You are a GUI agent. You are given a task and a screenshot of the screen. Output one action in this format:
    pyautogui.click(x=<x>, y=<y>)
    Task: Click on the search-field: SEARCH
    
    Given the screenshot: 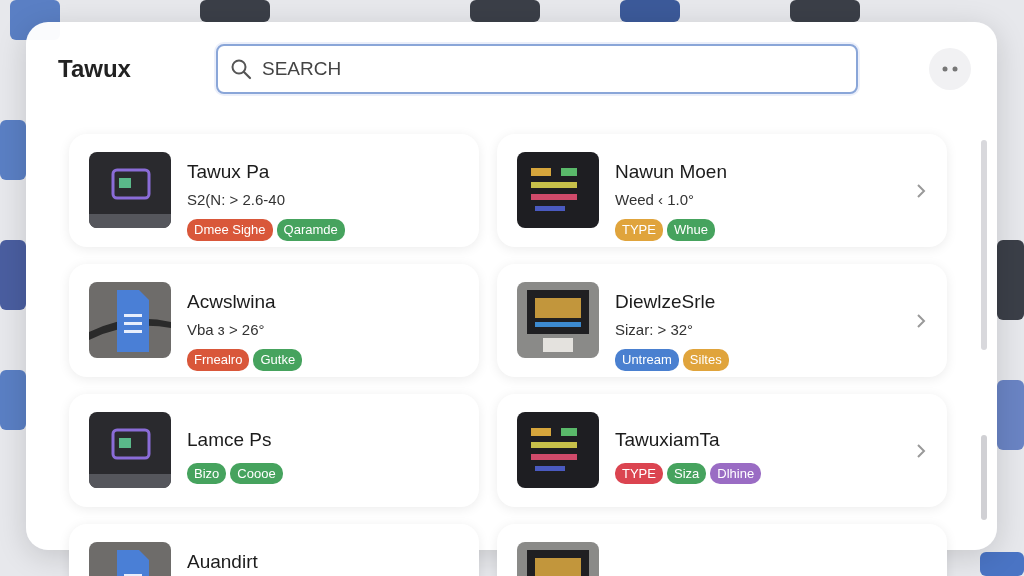 What is the action you would take?
    pyautogui.click(x=537, y=69)
    